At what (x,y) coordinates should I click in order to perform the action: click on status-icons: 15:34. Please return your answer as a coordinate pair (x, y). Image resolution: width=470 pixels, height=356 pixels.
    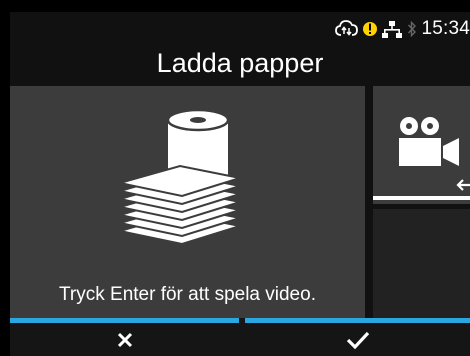
    Looking at the image, I should click on (402, 29).